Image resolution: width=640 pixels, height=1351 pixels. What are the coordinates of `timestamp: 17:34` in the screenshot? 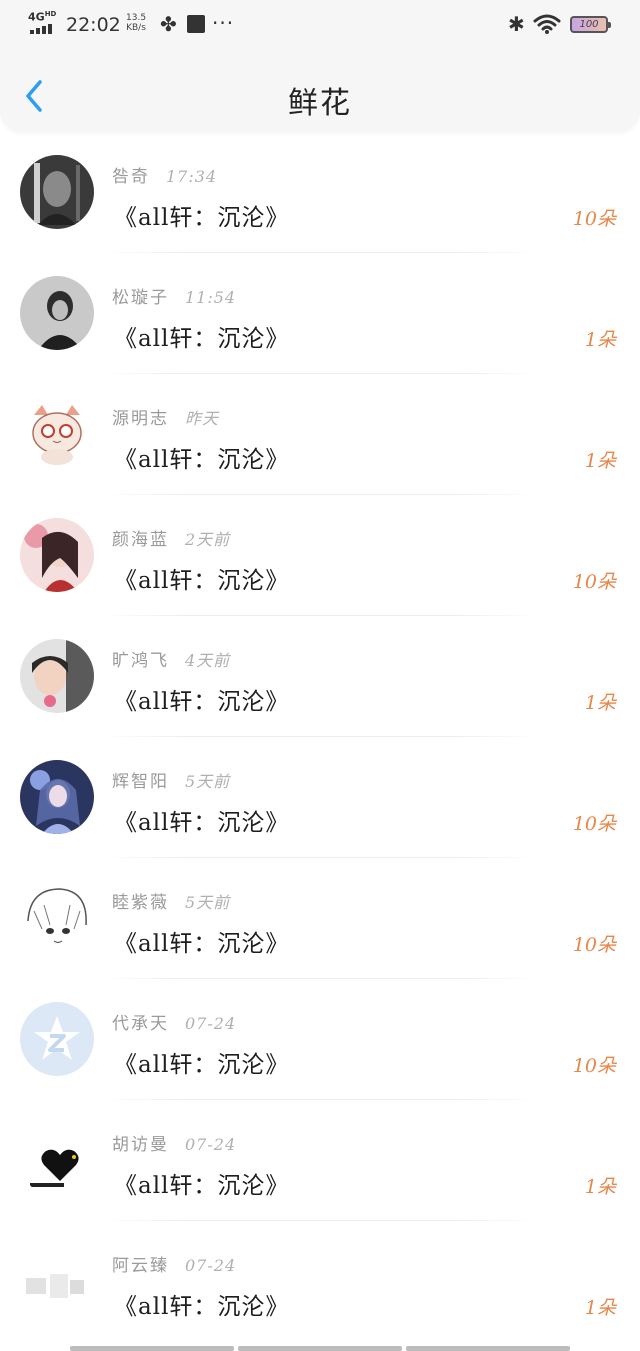 It's located at (192, 176).